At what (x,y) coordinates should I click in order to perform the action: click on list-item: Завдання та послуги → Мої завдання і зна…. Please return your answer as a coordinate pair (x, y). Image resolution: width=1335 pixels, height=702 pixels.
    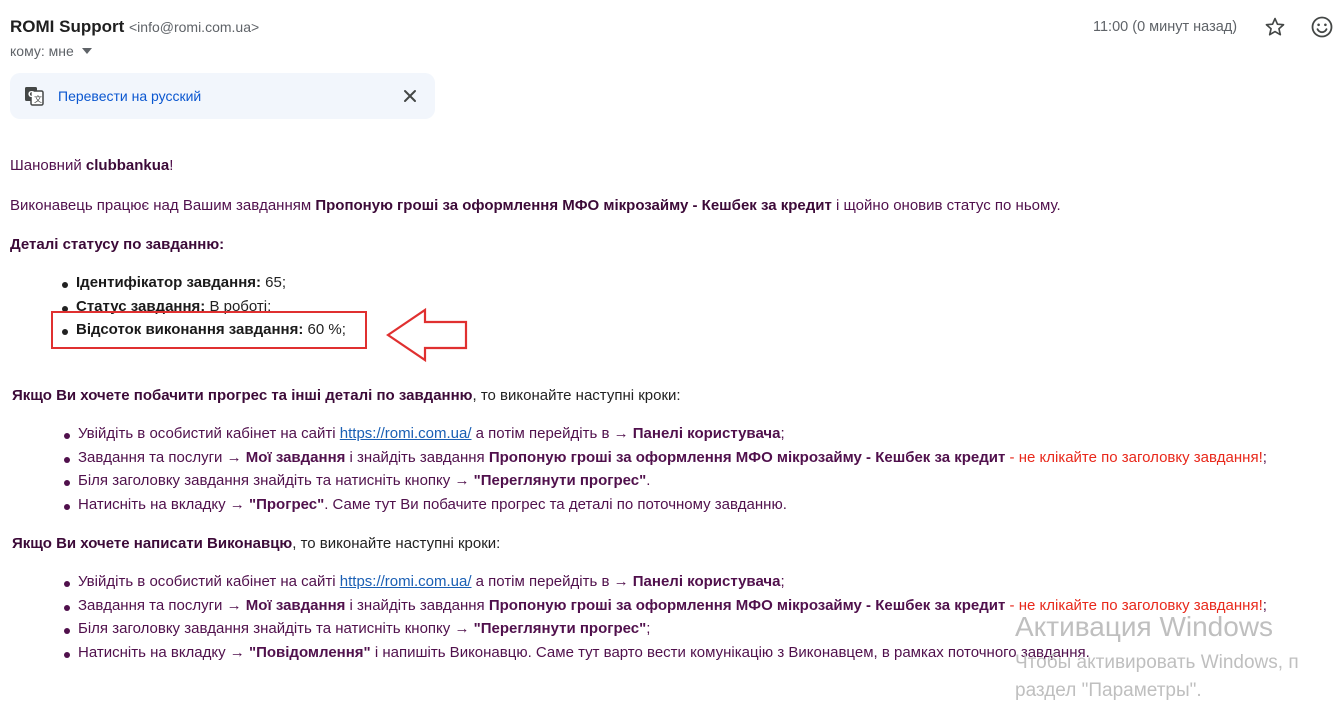
    Looking at the image, I should click on (665, 461).